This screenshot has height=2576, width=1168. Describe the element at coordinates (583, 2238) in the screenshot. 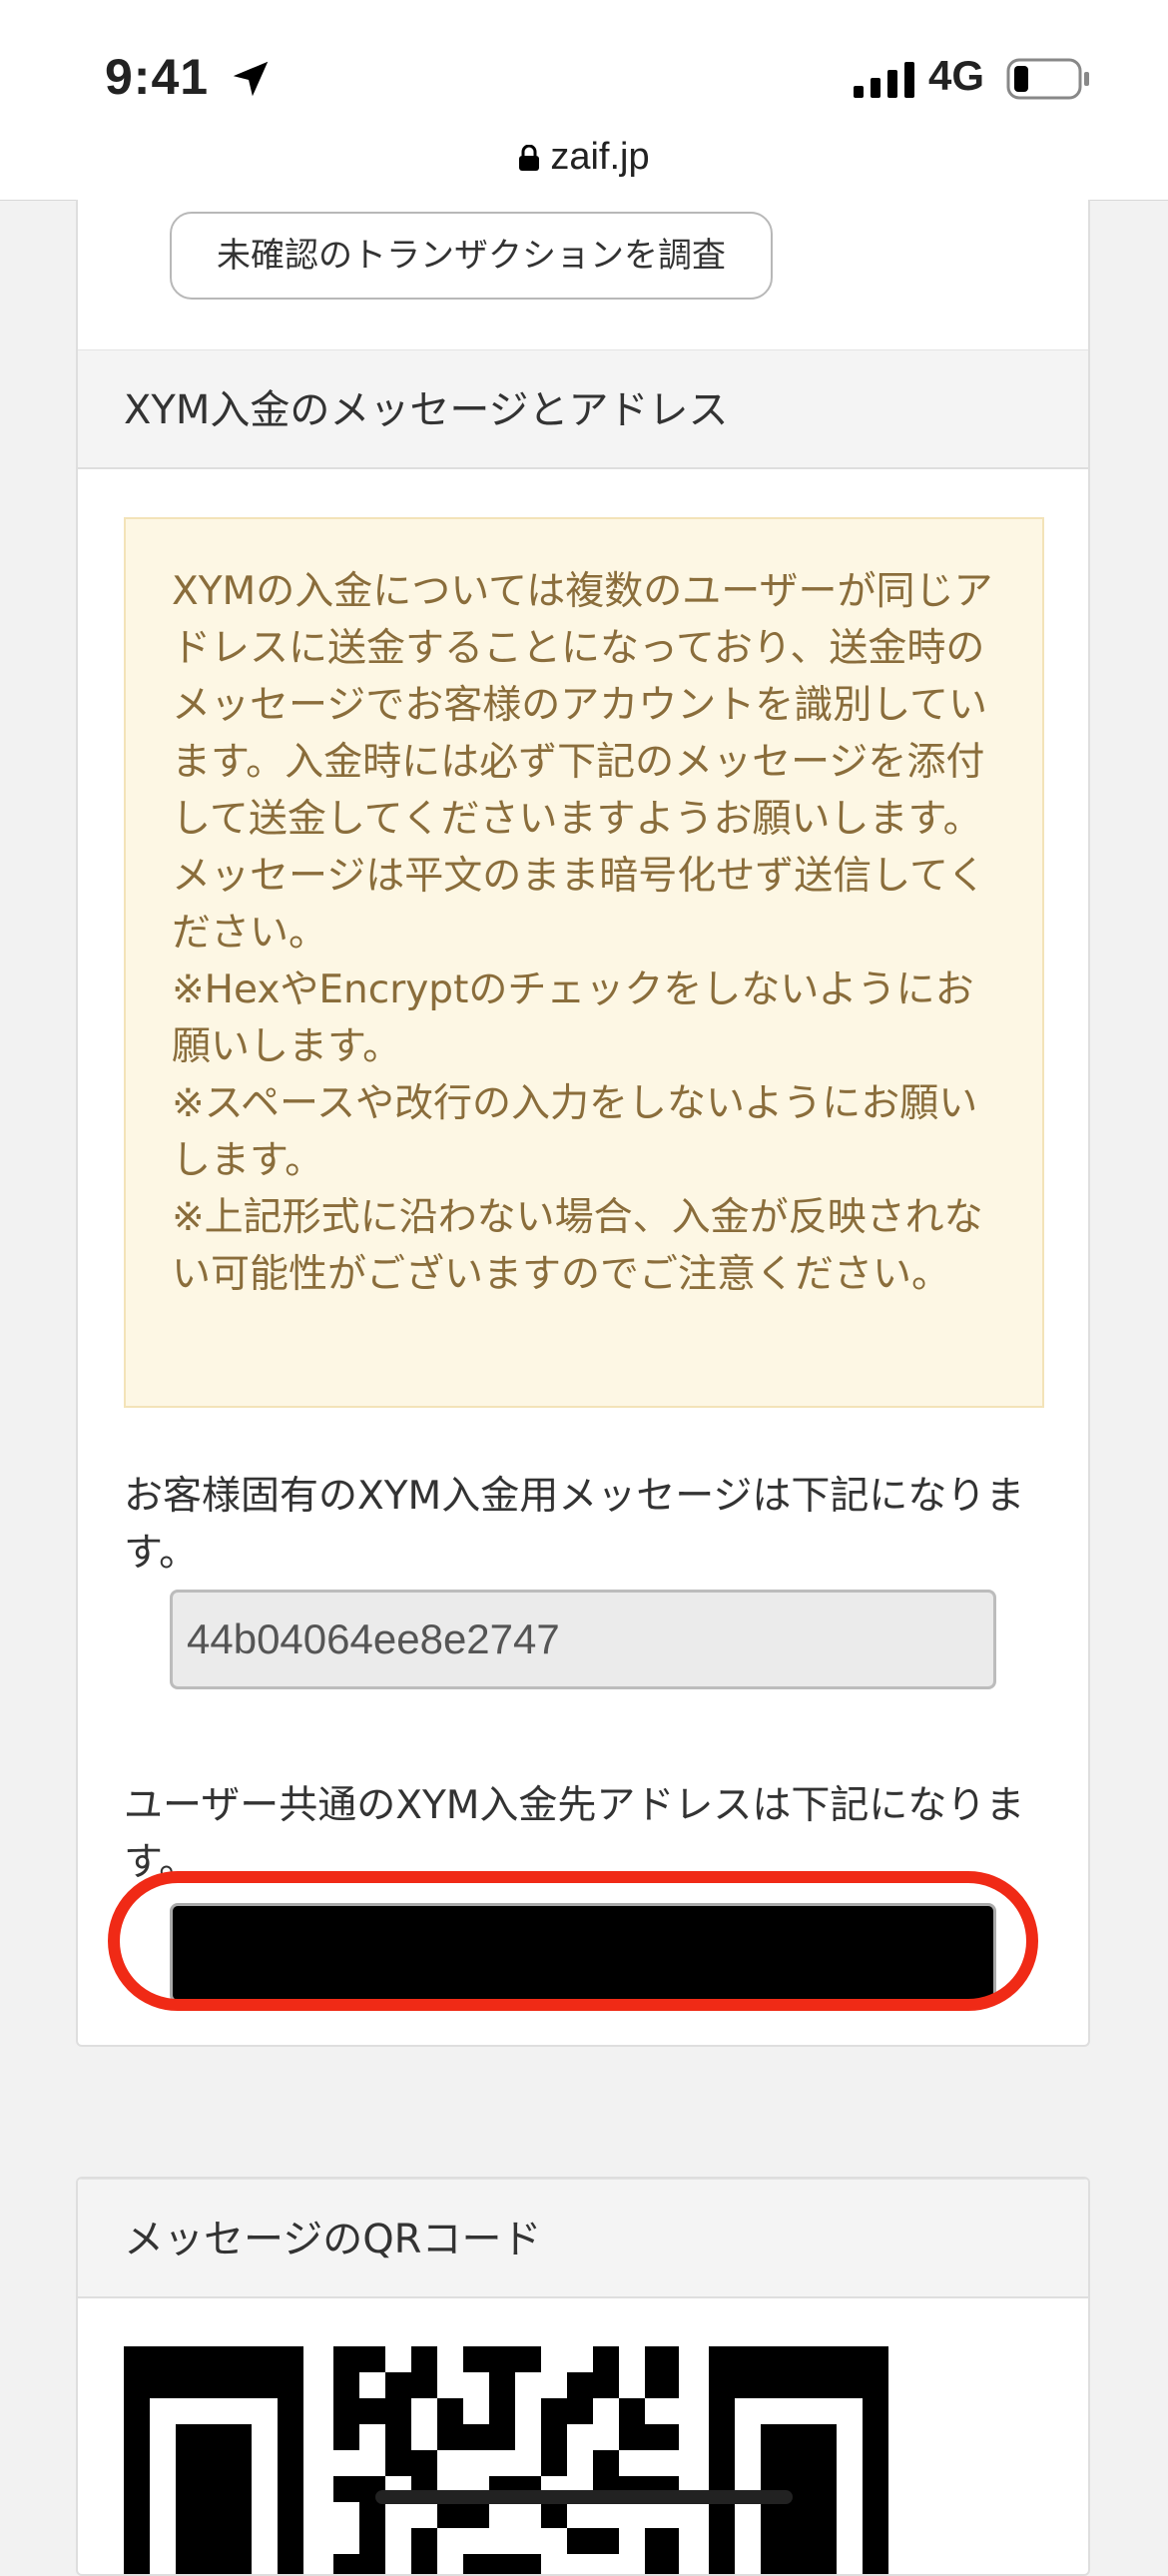

I see `section-title-qr: メッセージのQRコード` at that location.